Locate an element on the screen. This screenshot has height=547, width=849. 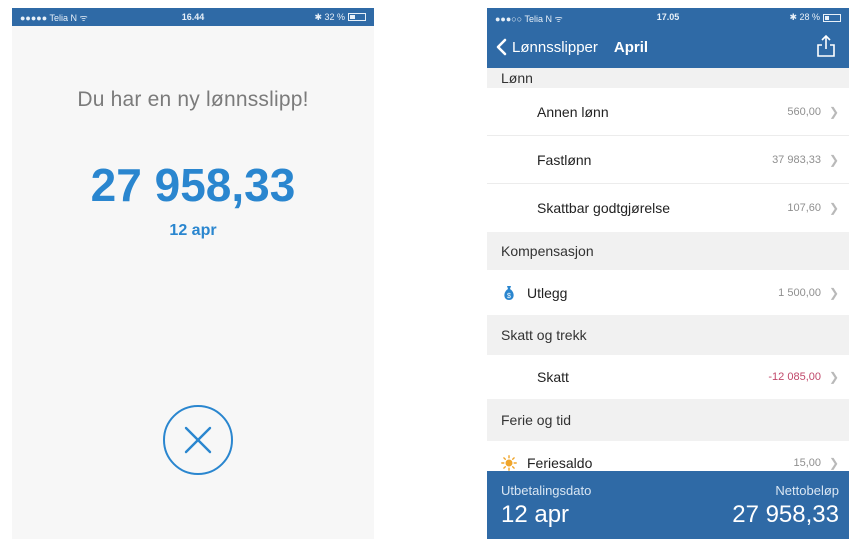
row-value: 560,00 is located at coordinates (804, 111).